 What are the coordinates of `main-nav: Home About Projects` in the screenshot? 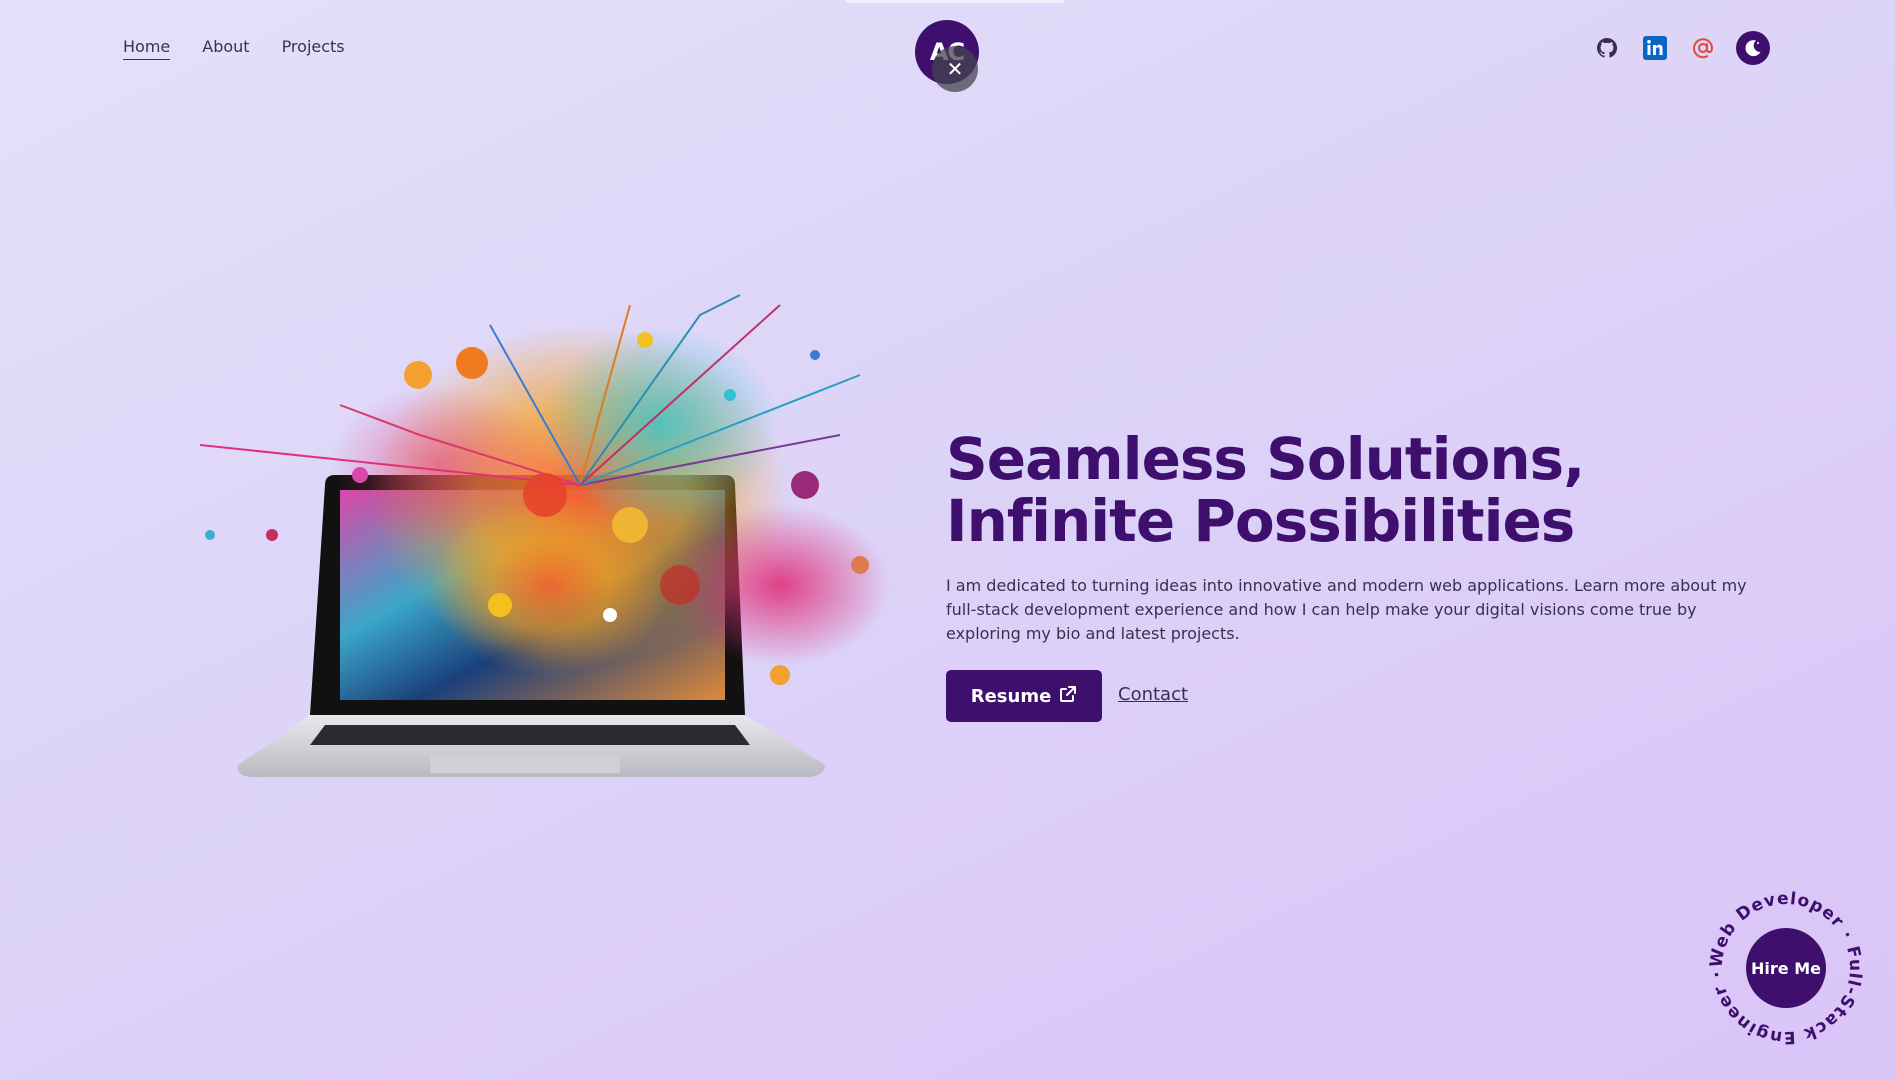 It's located at (234, 48).